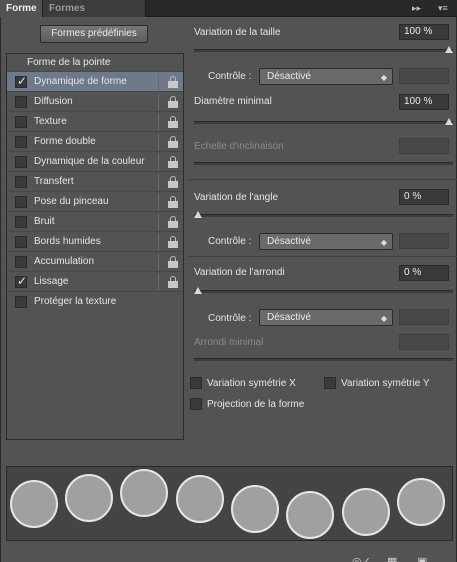  I want to click on flip-x-label: Variation symétrie X, so click(251, 383).